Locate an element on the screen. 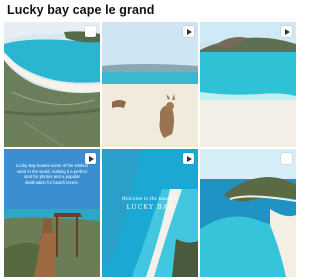 The image size is (320, 280). kangaroo-beach-image is located at coordinates (150, 84).